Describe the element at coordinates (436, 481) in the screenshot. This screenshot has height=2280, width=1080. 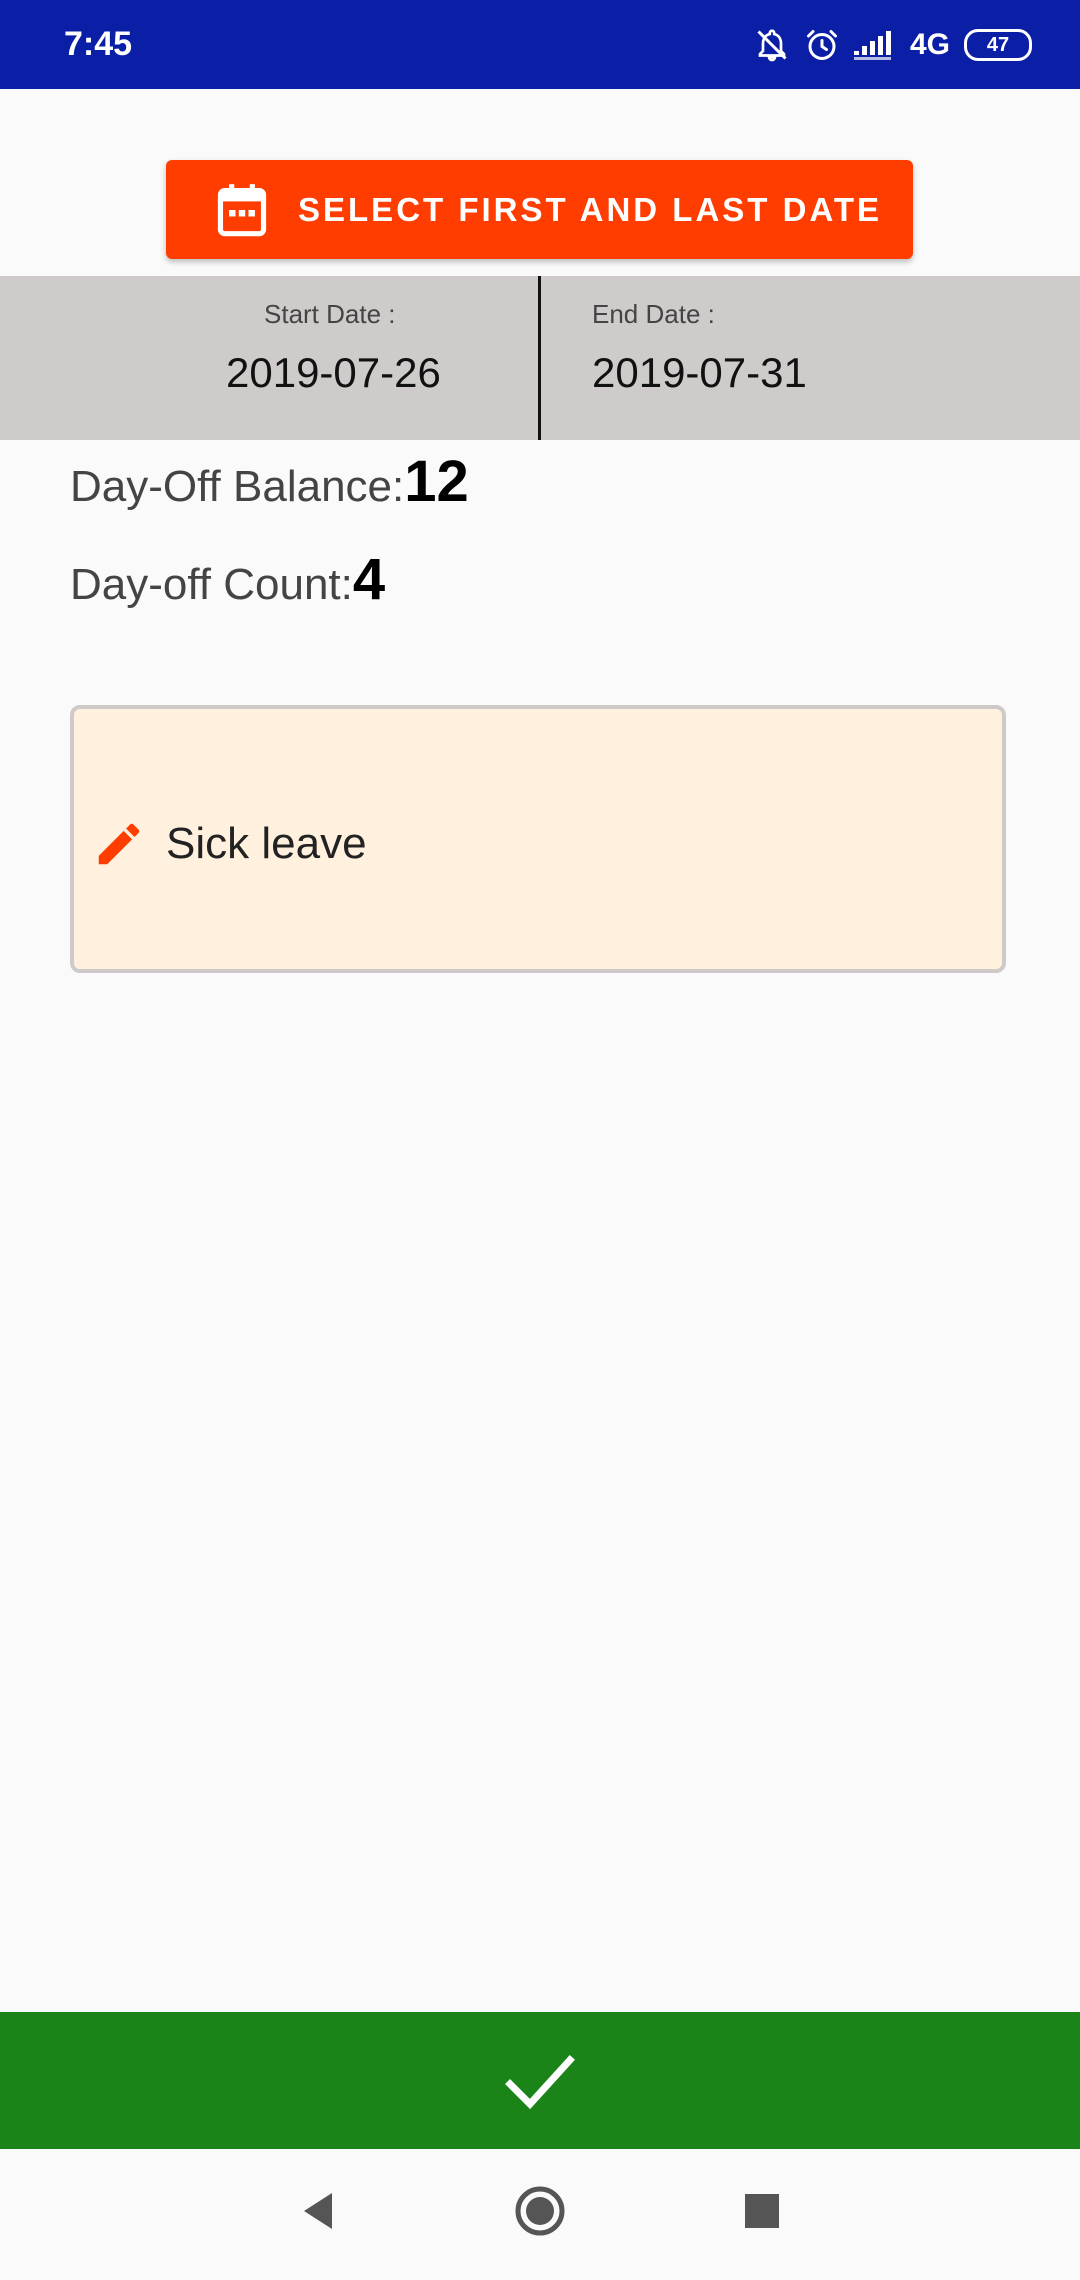
I see `balance-value: 12` at that location.